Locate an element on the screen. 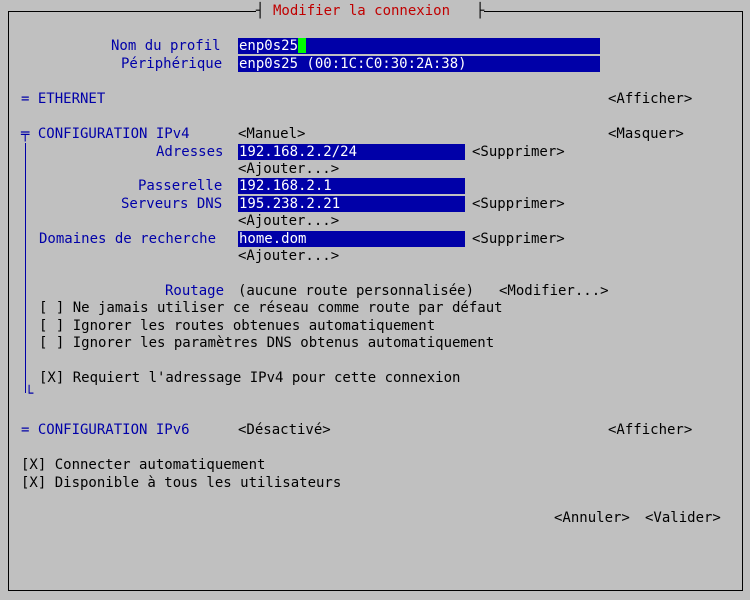  all-users-checkbox: [X] Disponible à tous les utilisateurs is located at coordinates (181, 483).